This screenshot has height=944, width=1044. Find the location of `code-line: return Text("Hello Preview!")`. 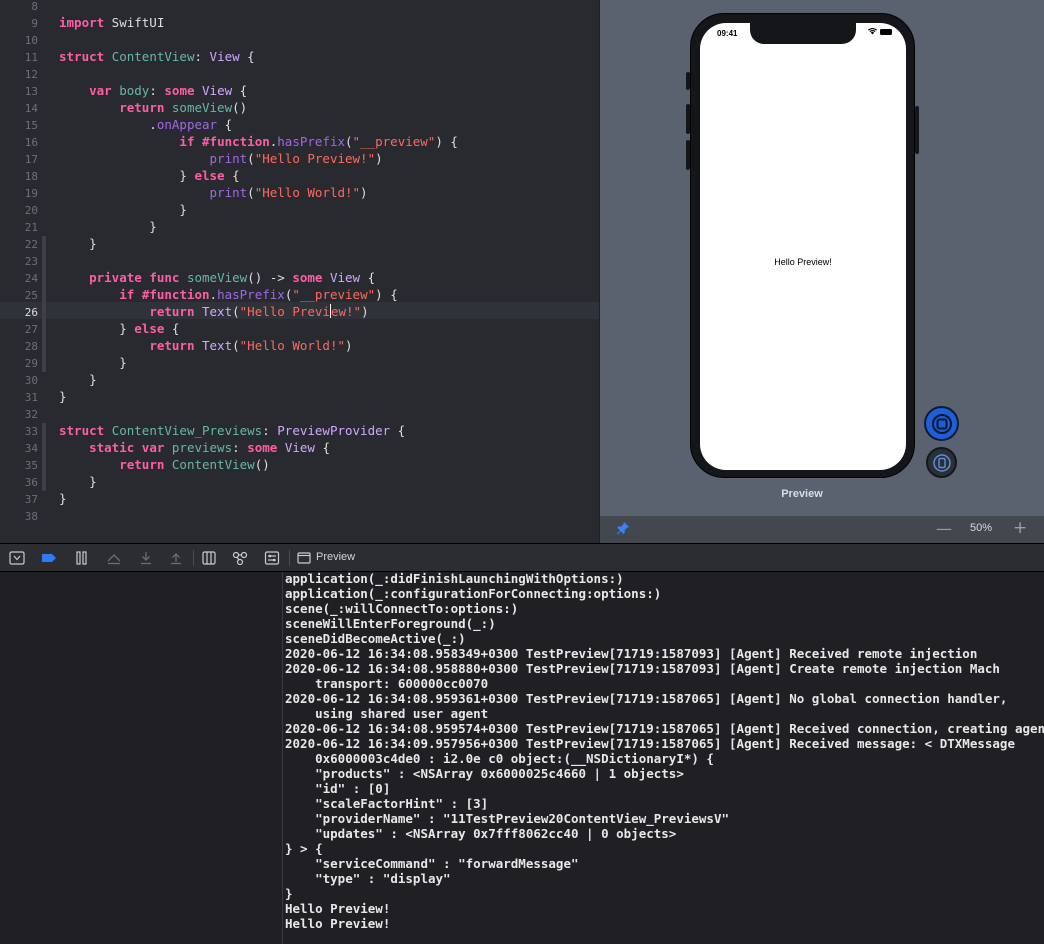

code-line: return Text("Hello Preview!") is located at coordinates (214, 312).